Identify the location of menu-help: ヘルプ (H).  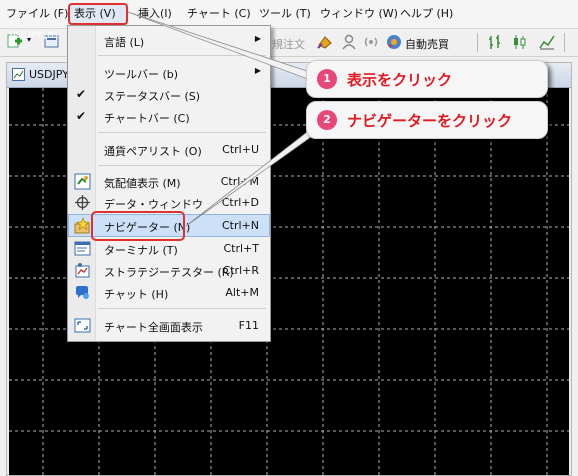
(426, 14).